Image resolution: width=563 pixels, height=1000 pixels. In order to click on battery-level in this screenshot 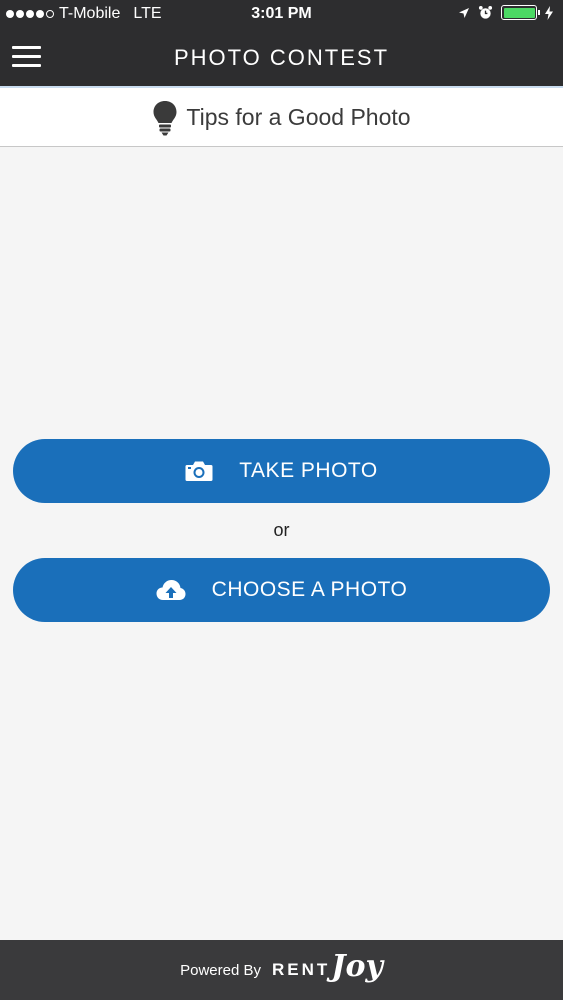, I will do `click(519, 12)`.